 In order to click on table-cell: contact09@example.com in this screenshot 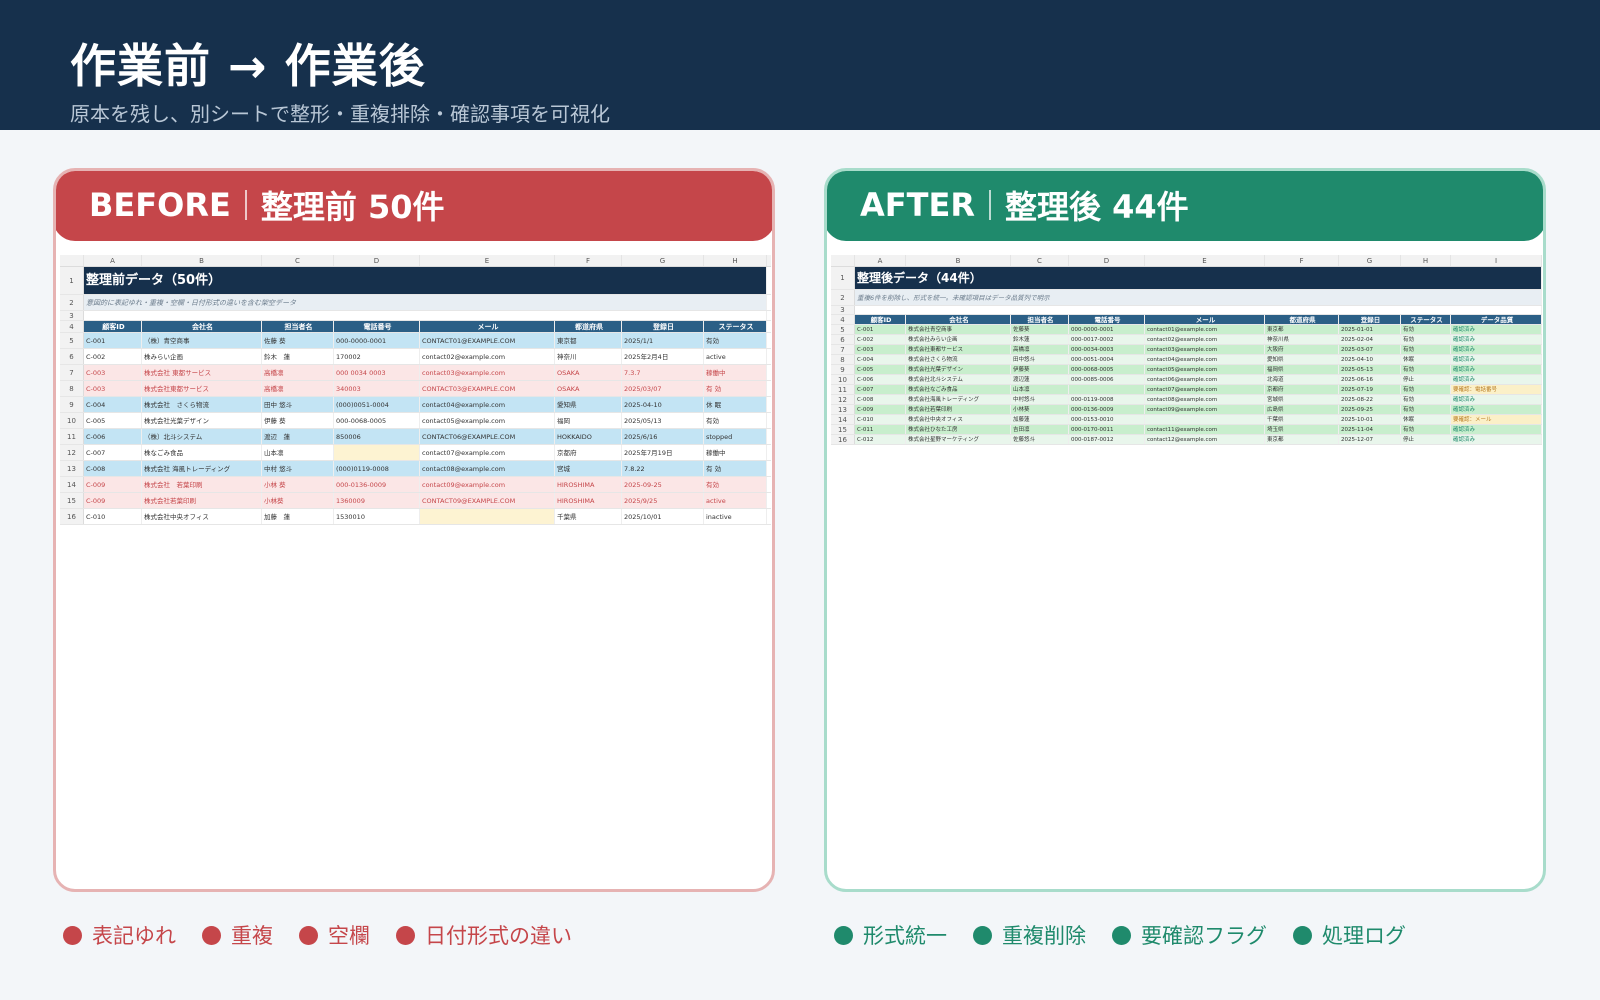, I will do `click(1205, 409)`.